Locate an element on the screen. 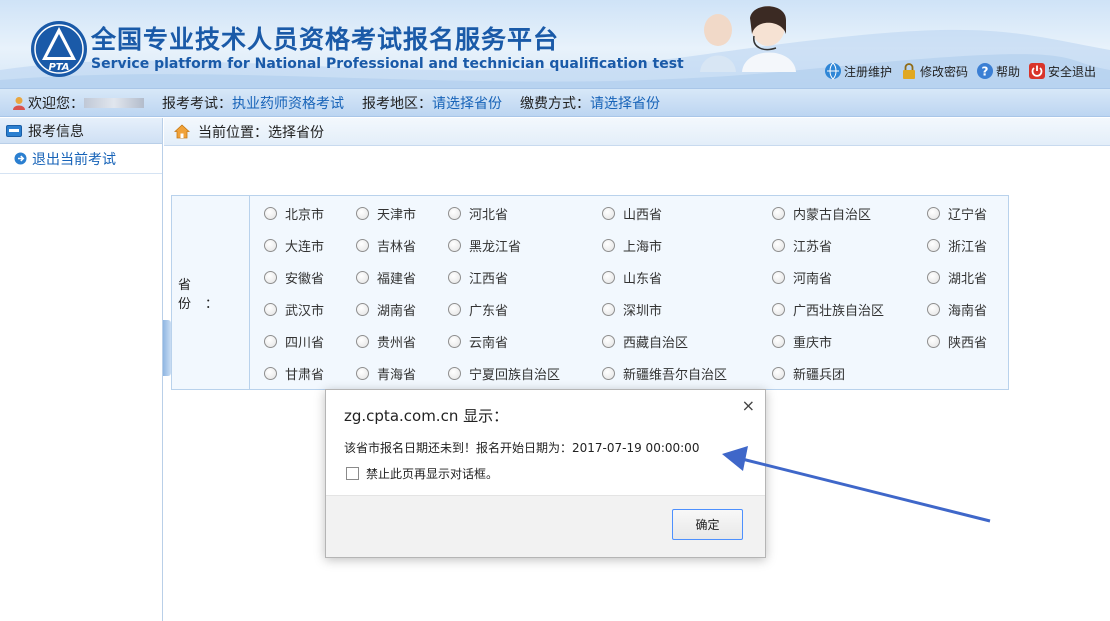 Image resolution: width=1110 pixels, height=621 pixels. province-name: 安徽省 is located at coordinates (305, 279).